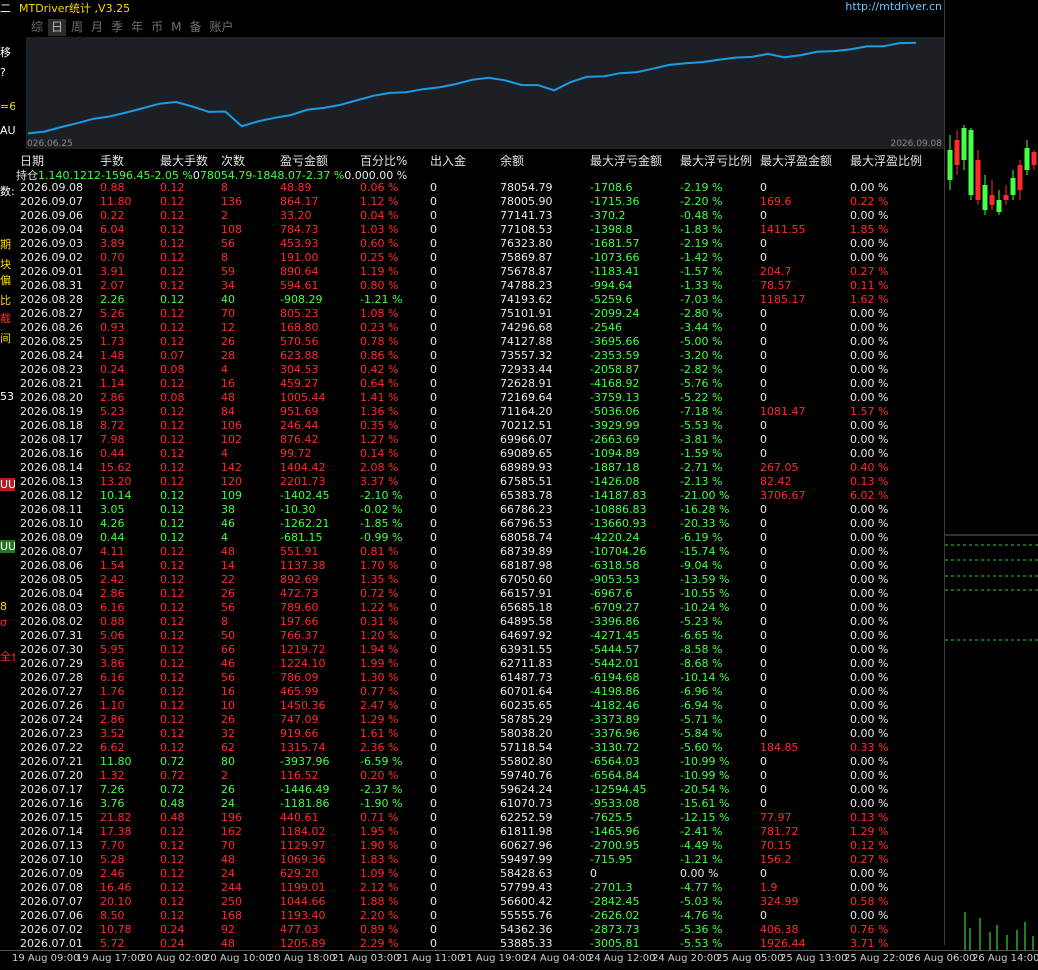  What do you see at coordinates (299, 439) in the screenshot?
I see `table-cell: 876.42` at bounding box center [299, 439].